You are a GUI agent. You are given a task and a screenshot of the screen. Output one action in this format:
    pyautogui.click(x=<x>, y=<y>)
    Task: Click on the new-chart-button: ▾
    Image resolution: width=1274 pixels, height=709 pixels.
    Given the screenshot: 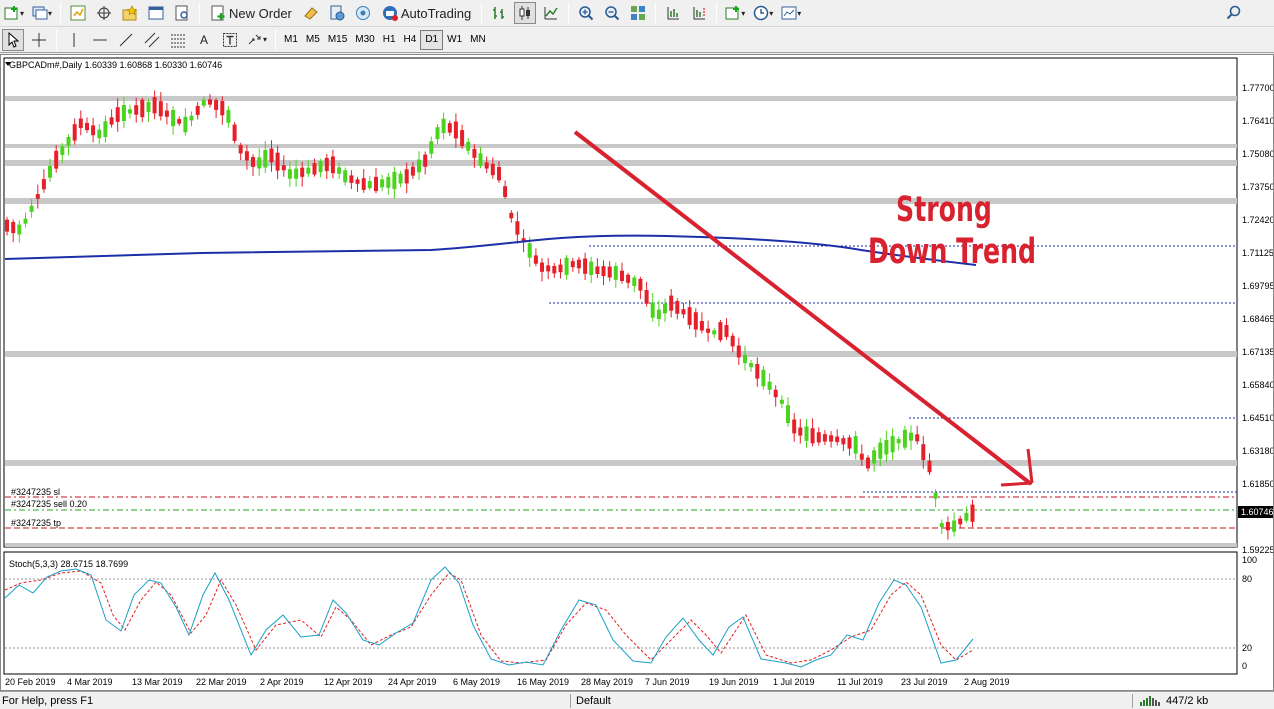 What is the action you would take?
    pyautogui.click(x=14, y=13)
    